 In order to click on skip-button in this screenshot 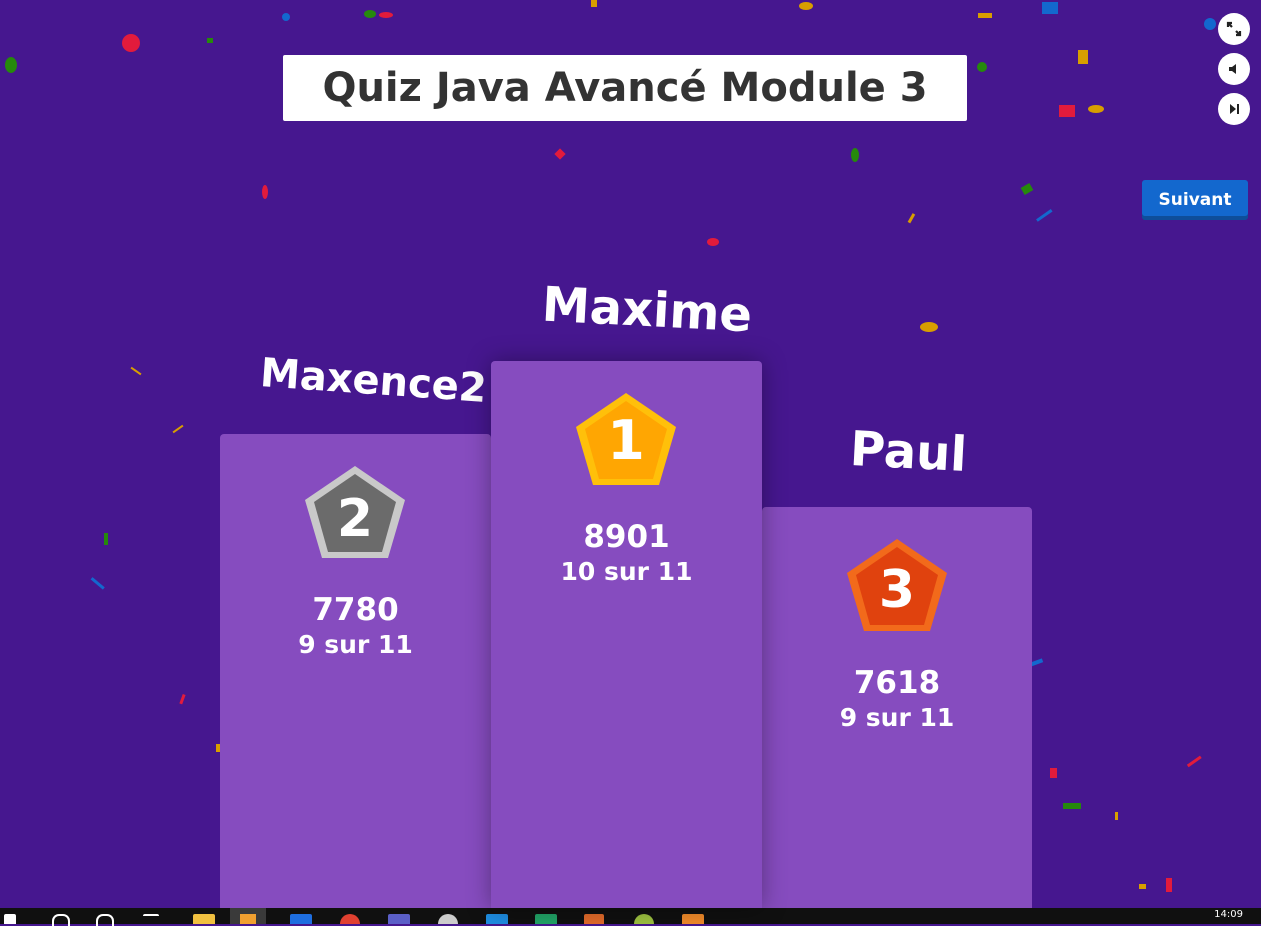, I will do `click(1234, 109)`.